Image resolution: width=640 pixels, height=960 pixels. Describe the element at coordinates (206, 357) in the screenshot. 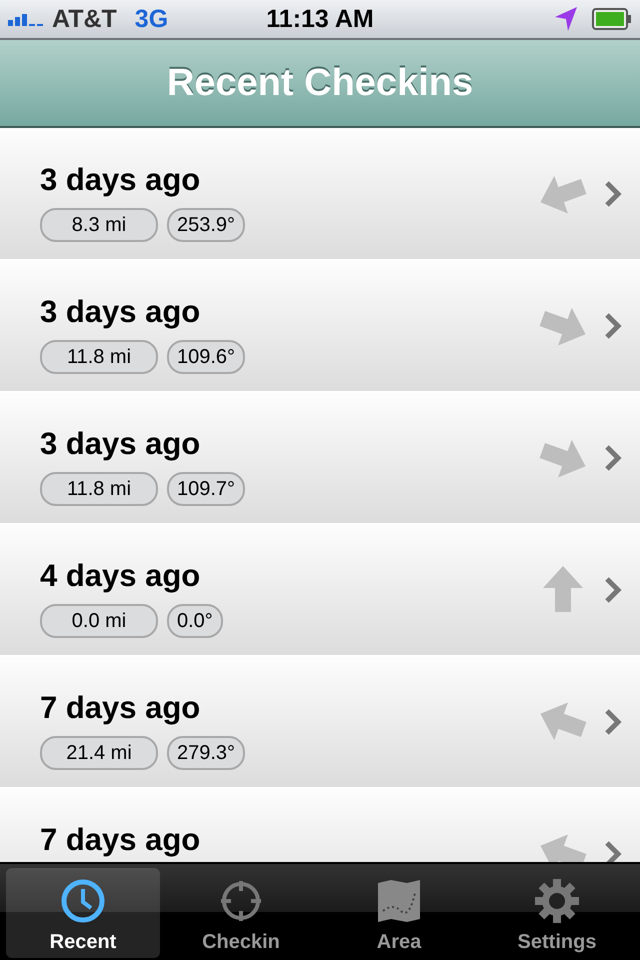

I see `bearing-badge: 109.6°` at that location.